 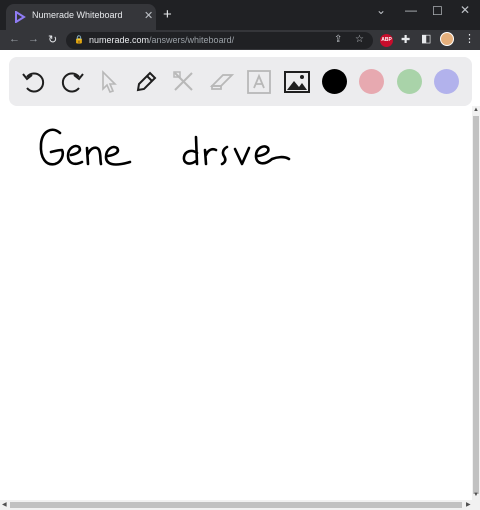 I want to click on redo-icon, so click(x=72, y=82).